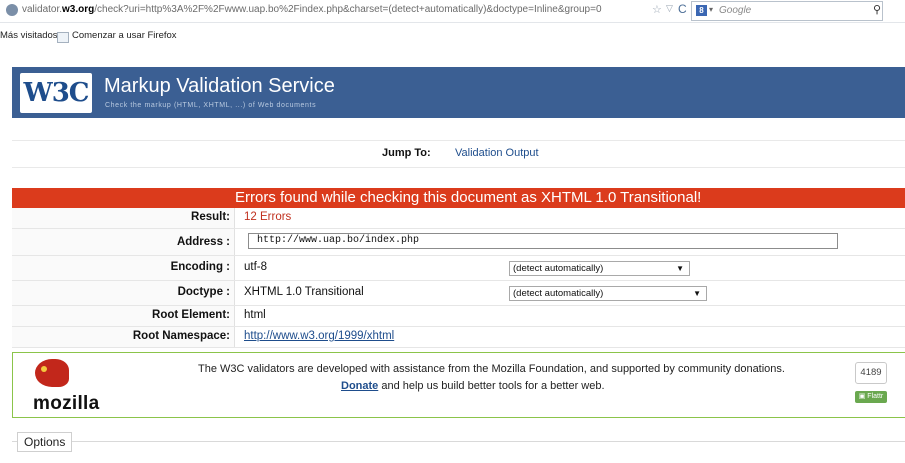 Image resolution: width=905 pixels, height=463 pixels. I want to click on search-icon: ⚲, so click(877, 9).